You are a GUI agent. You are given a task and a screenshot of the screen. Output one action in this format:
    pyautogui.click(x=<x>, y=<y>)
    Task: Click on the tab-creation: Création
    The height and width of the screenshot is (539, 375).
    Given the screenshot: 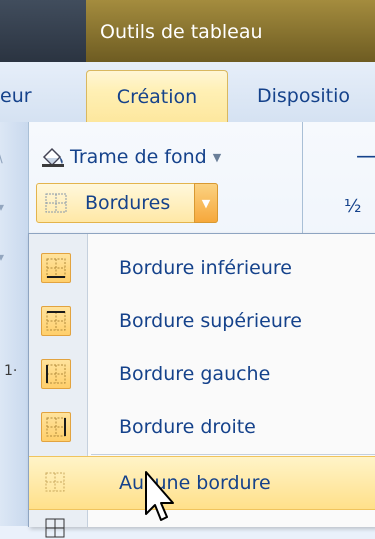 What is the action you would take?
    pyautogui.click(x=157, y=96)
    